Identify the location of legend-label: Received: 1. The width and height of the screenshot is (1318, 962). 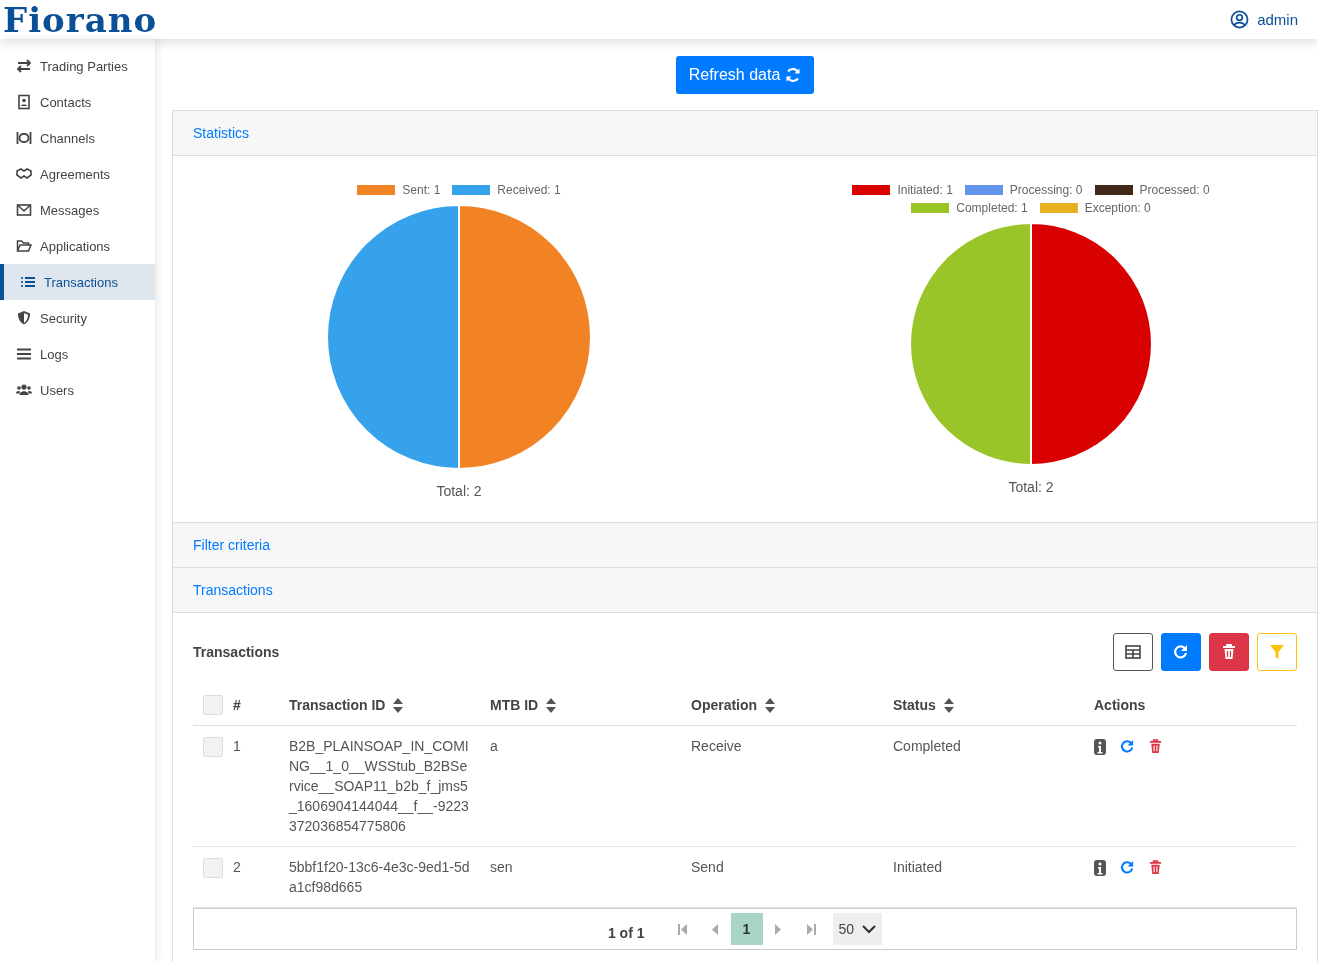
(529, 190).